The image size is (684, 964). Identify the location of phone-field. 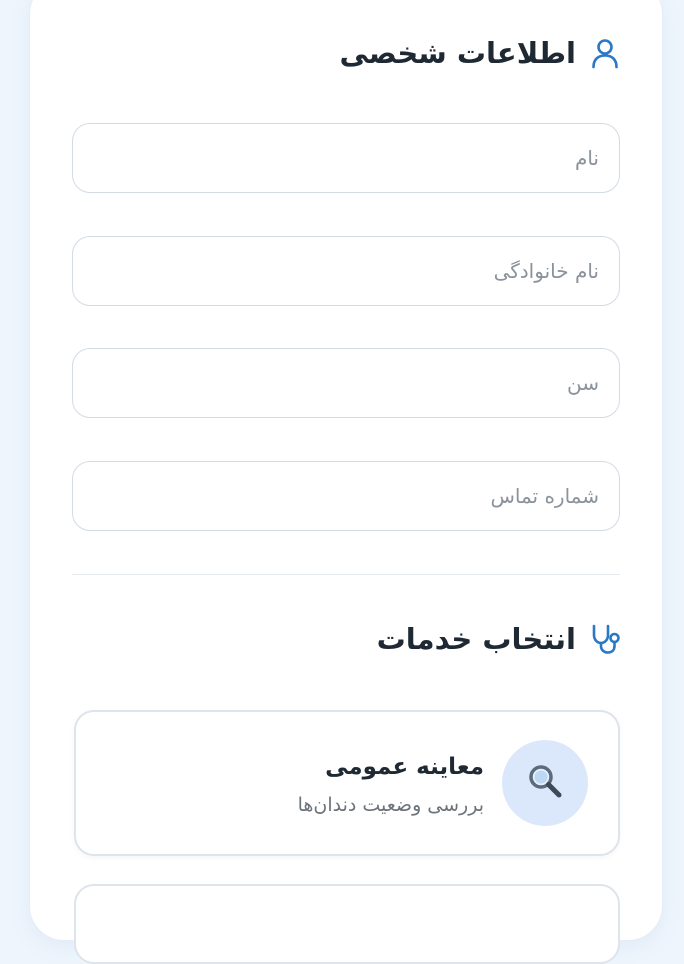
(346, 496).